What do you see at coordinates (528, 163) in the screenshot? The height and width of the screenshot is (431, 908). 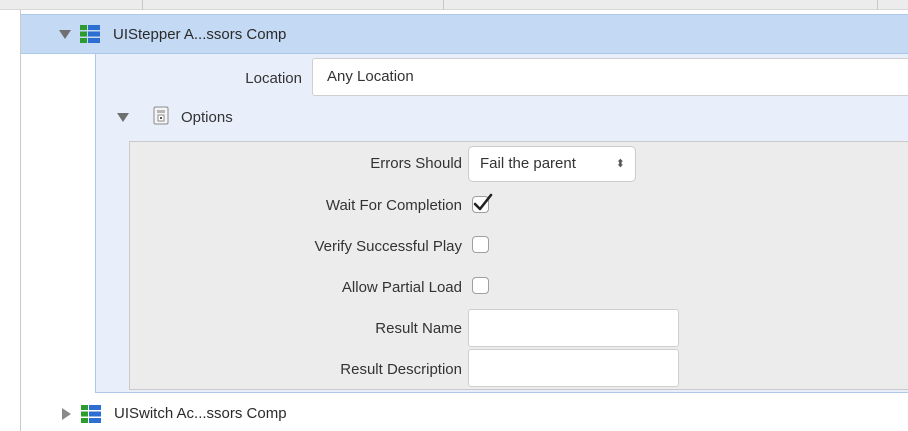 I see `errors-should-value: Fail the parent` at bounding box center [528, 163].